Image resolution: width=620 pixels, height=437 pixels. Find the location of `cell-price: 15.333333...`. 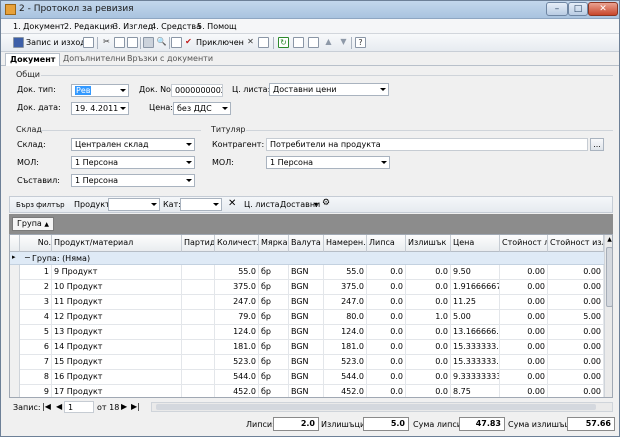

cell-price: 15.333333... is located at coordinates (475, 362).